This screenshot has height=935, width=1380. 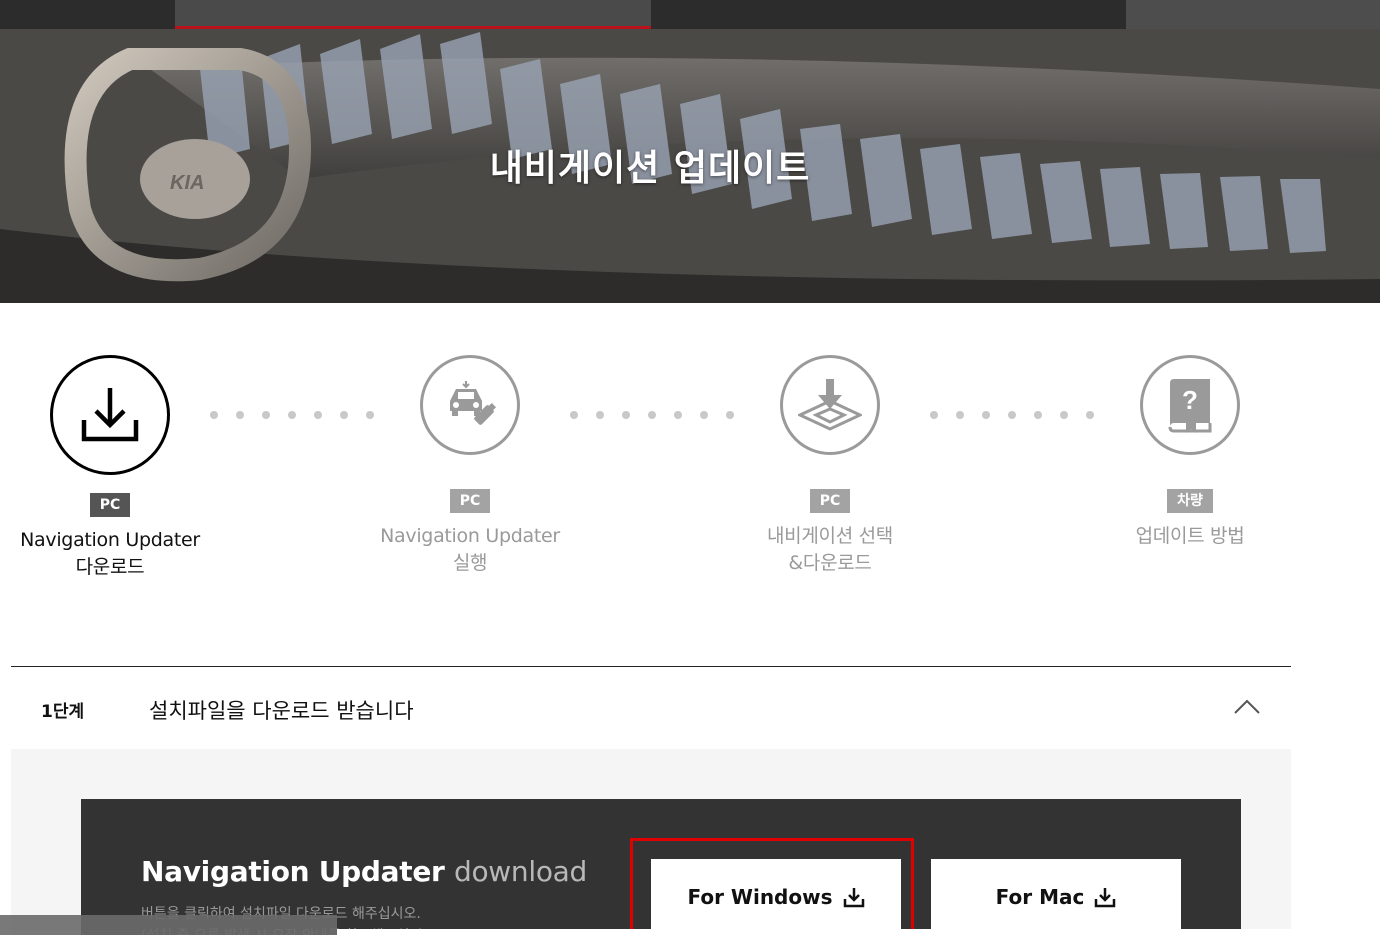 I want to click on step-update-method: ? 차량 업데이트 방법, so click(x=1190, y=452).